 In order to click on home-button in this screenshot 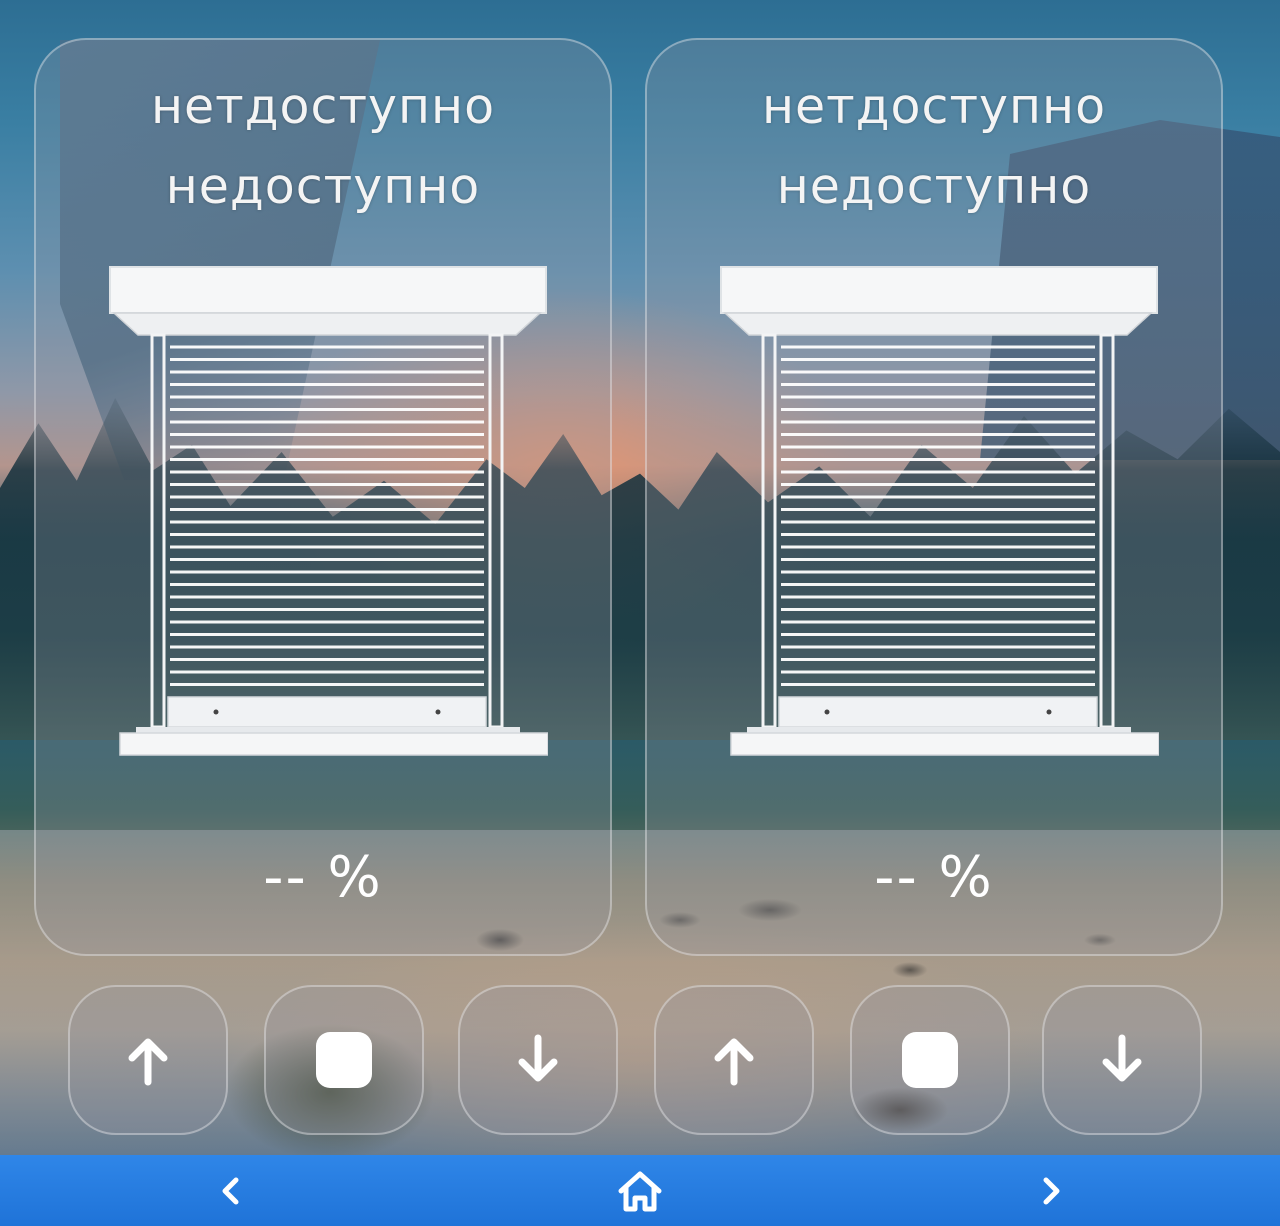, I will do `click(640, 1190)`.